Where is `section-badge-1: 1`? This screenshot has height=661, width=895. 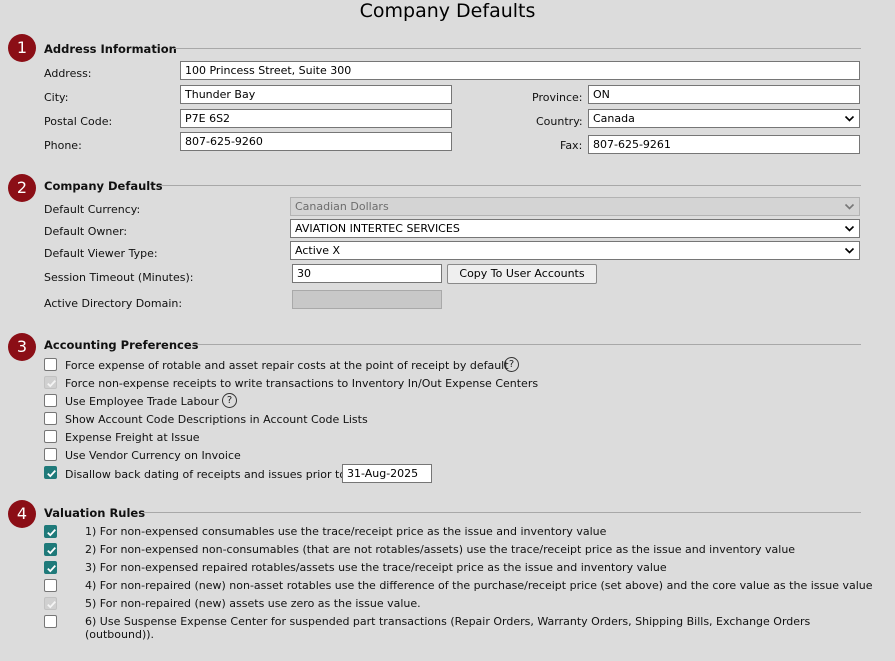
section-badge-1: 1 is located at coordinates (22, 48).